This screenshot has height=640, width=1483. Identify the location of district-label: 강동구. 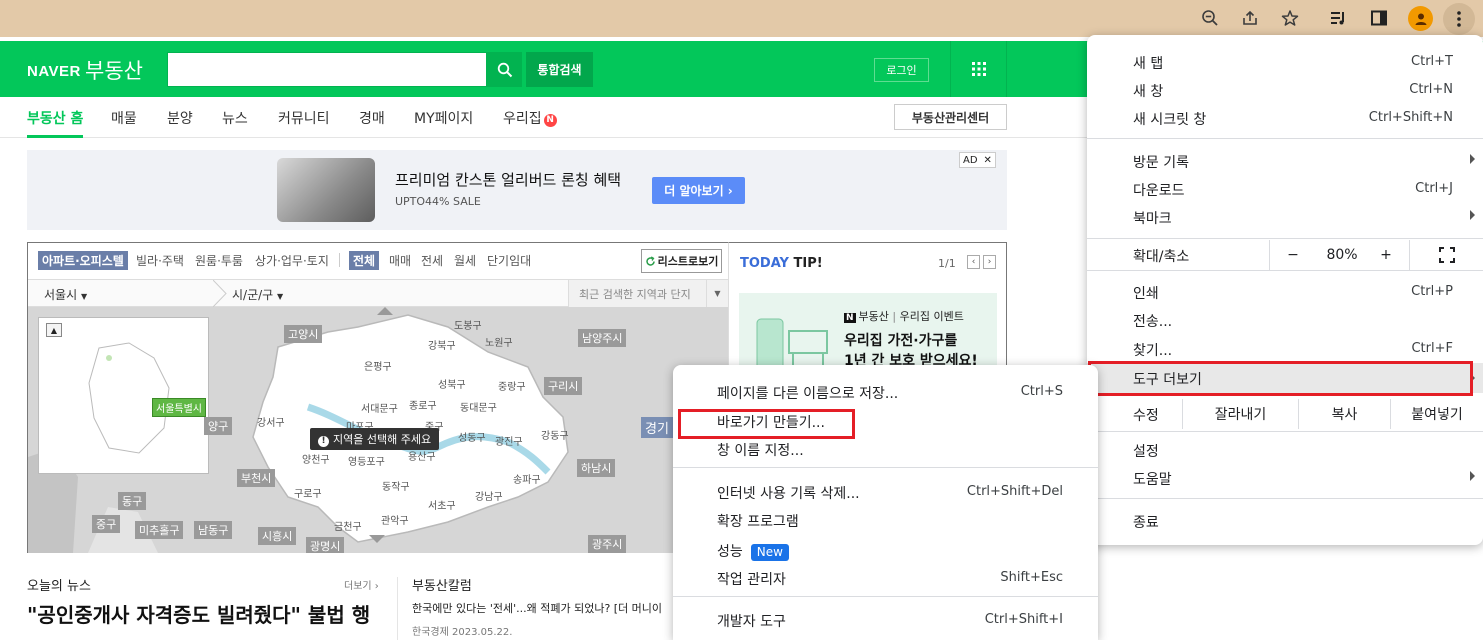
(555, 434).